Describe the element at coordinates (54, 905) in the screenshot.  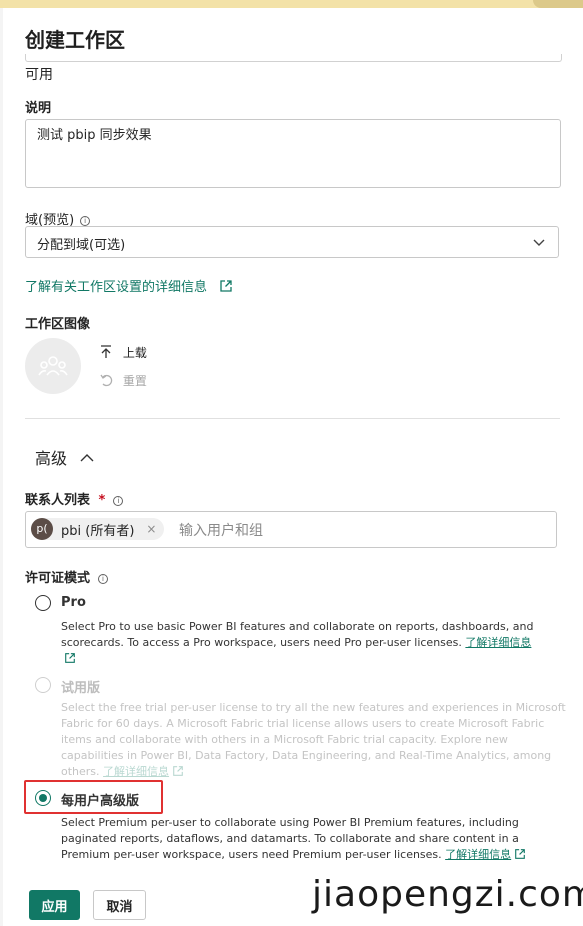
I see `apply-button: 应用` at that location.